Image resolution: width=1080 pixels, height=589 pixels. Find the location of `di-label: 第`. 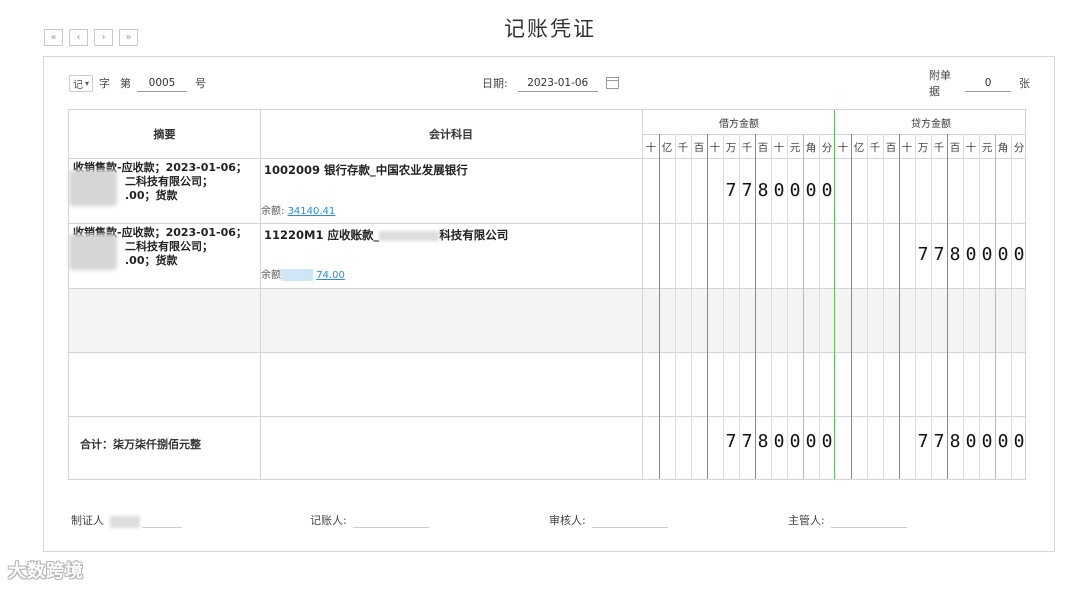

di-label: 第 is located at coordinates (126, 83).